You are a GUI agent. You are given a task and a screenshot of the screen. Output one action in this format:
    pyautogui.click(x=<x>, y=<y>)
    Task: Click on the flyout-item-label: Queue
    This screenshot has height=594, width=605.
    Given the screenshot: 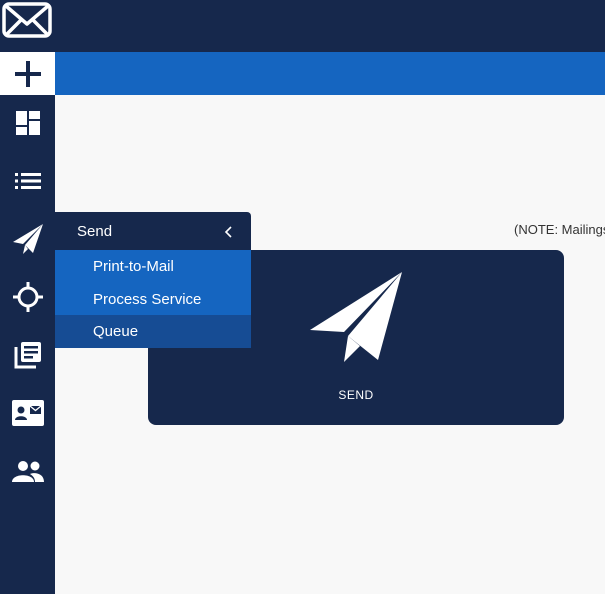 What is the action you would take?
    pyautogui.click(x=116, y=331)
    